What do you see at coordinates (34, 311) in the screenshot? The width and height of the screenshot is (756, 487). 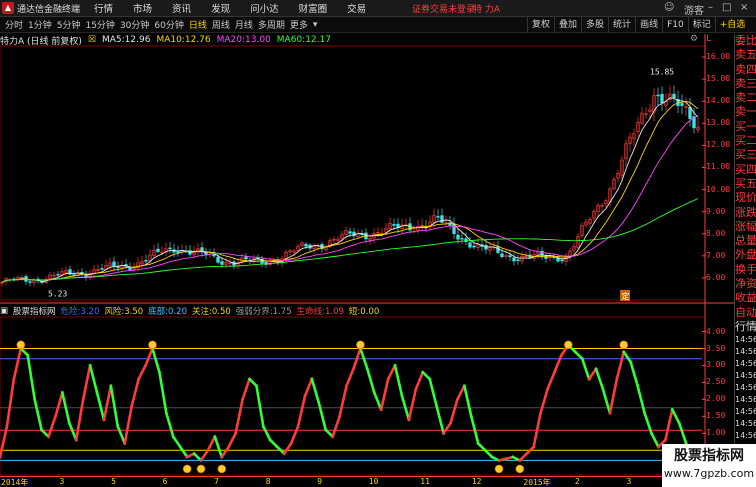 I see `indicator-name: 股票指标网` at bounding box center [34, 311].